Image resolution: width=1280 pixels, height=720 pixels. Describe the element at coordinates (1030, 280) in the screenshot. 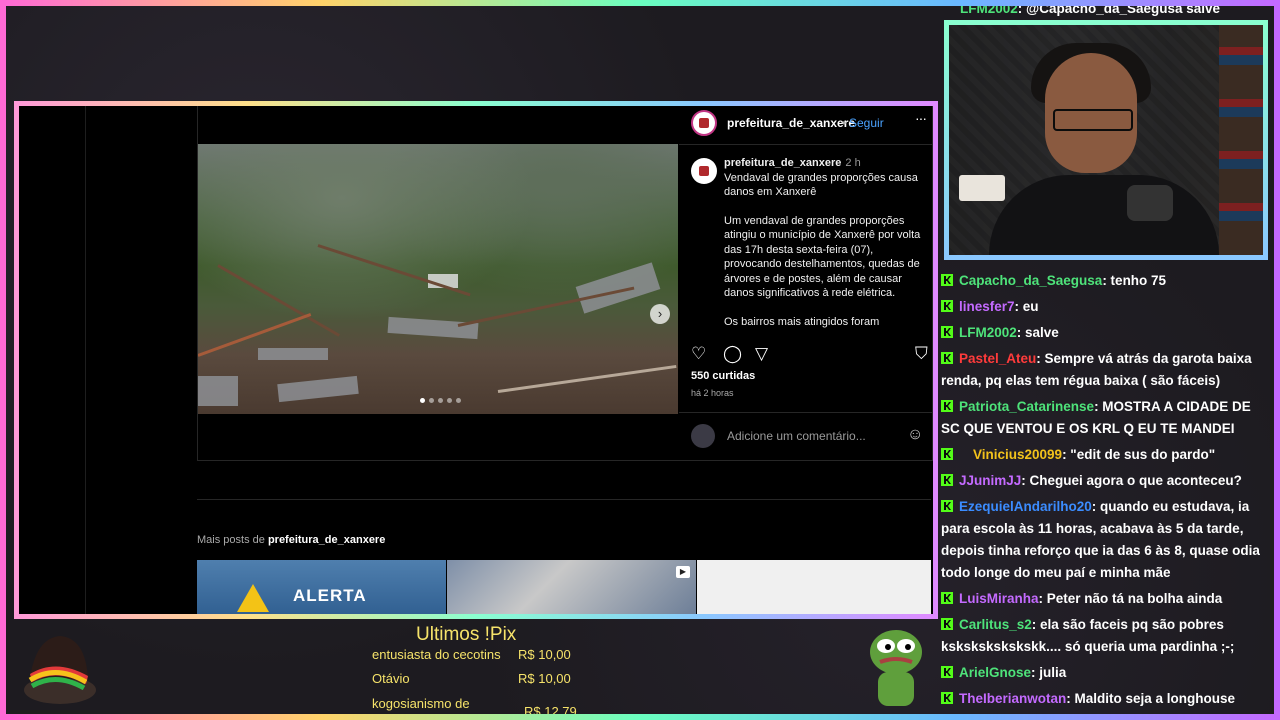

I see `chat-username: Capacho_da_Saegusa` at that location.